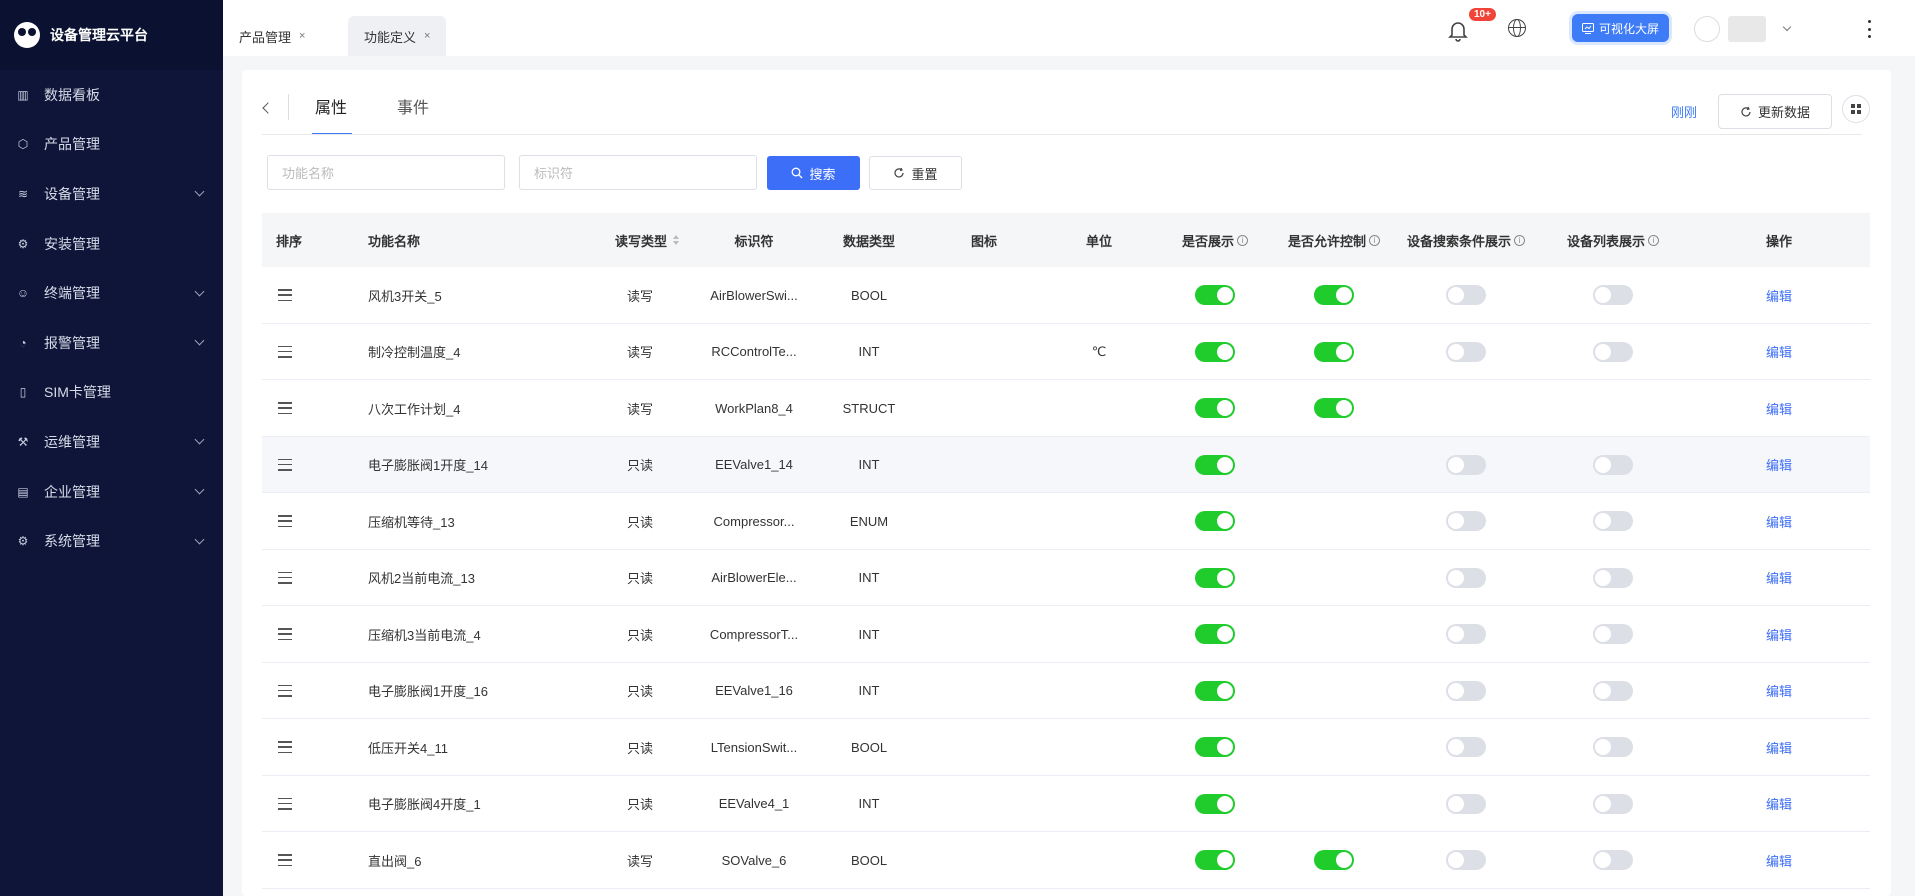 This screenshot has height=896, width=1915. I want to click on table-row: 电子膨胀阀1开度_16 只读 EEValve1_16 INT 编辑, so click(1066, 691).